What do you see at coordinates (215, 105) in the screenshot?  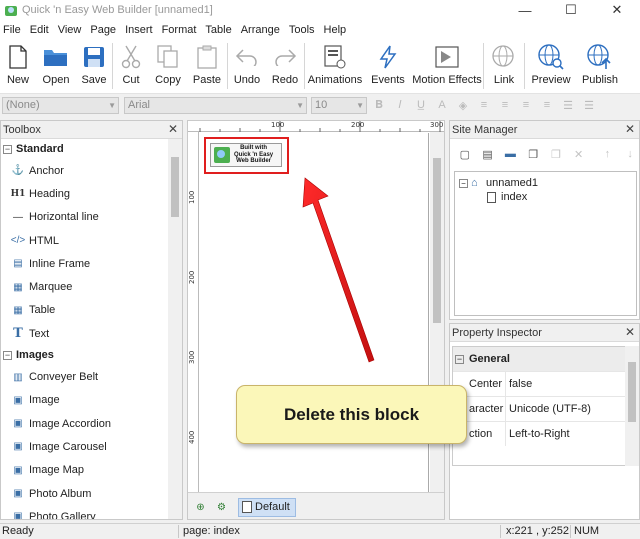 I see `font-select: Arial ▼` at bounding box center [215, 105].